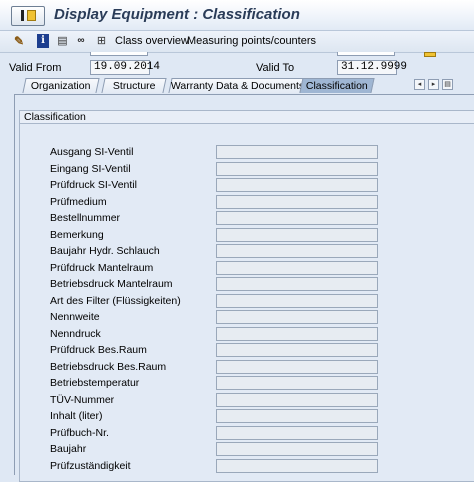  What do you see at coordinates (61, 85) in the screenshot?
I see `tab-organization: Organization` at bounding box center [61, 85].